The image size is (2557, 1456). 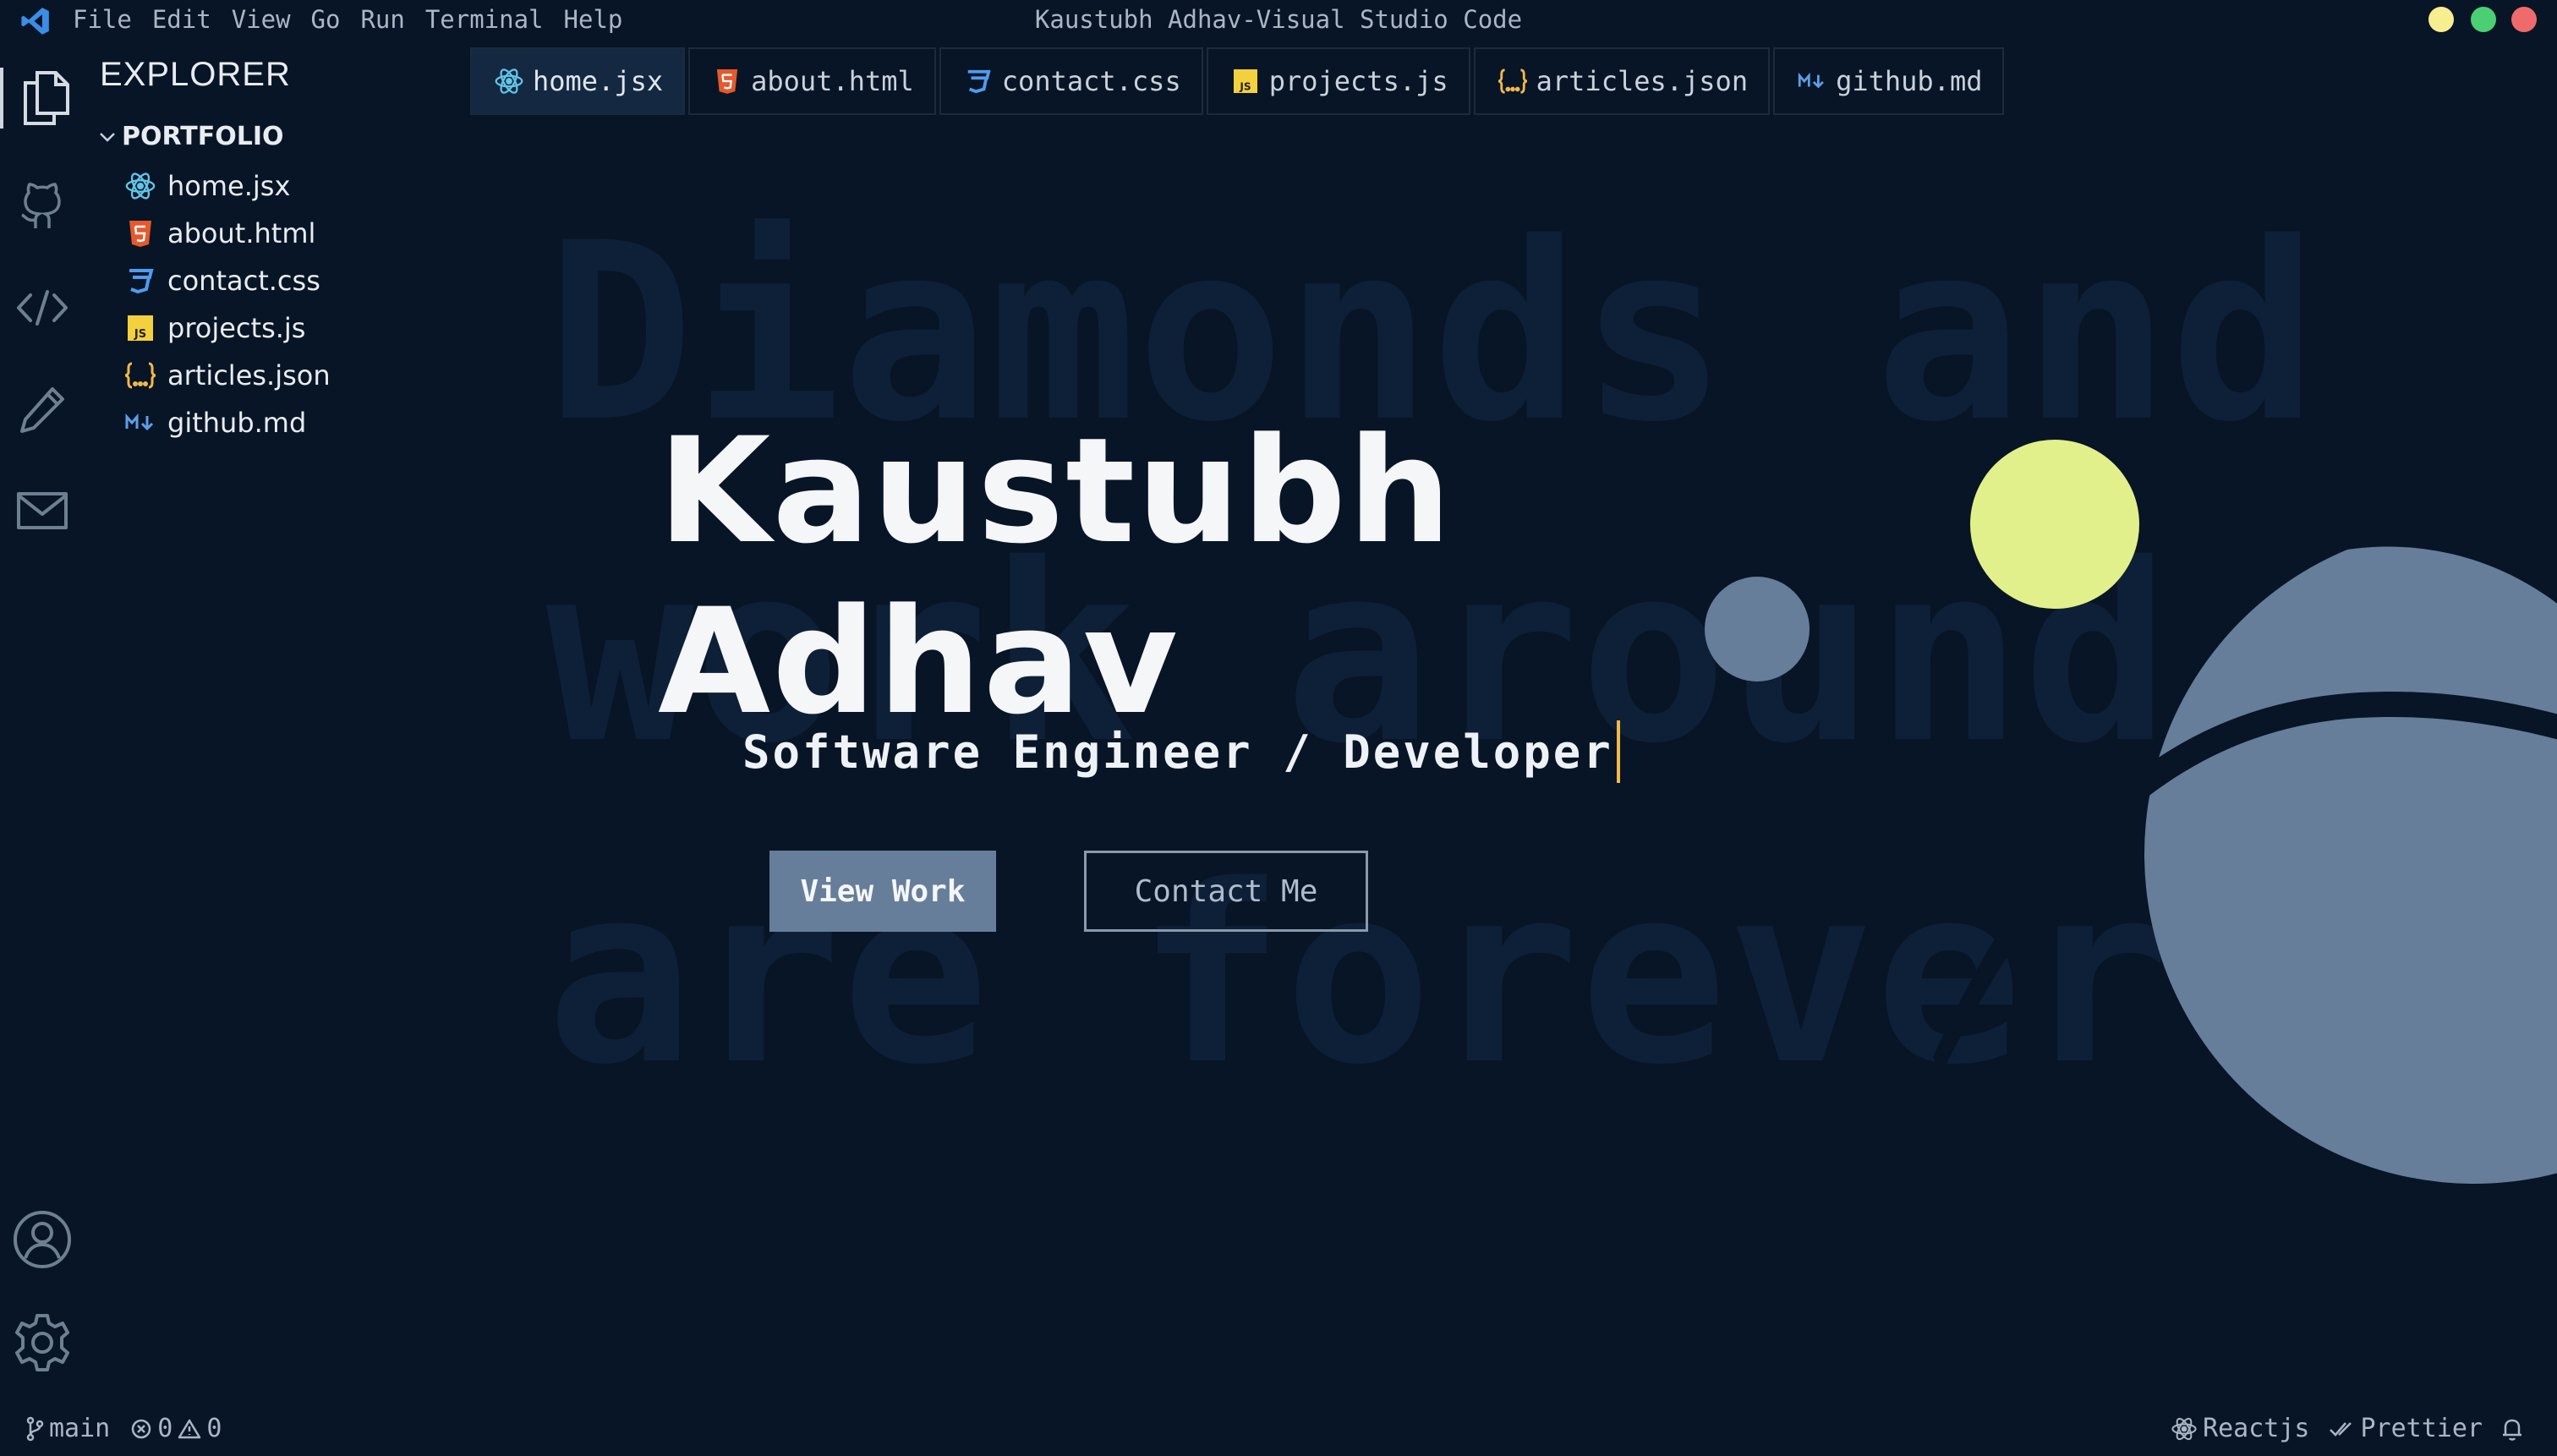 I want to click on git-branch-icon, so click(x=35, y=1429).